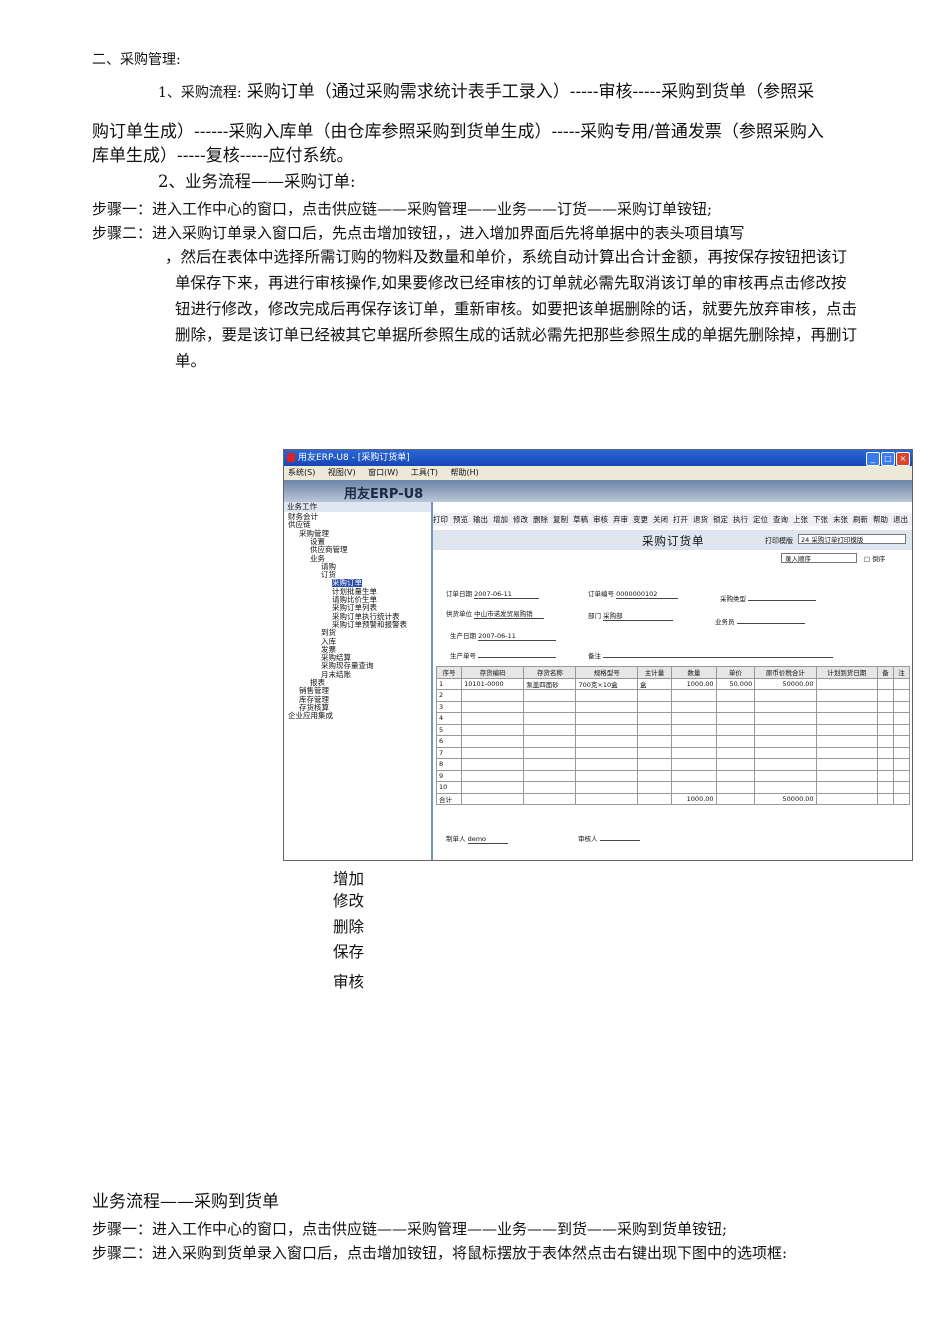 Image resolution: width=950 pixels, height=1344 pixels. What do you see at coordinates (449, 764) in the screenshot?
I see `table-cell: 8` at bounding box center [449, 764].